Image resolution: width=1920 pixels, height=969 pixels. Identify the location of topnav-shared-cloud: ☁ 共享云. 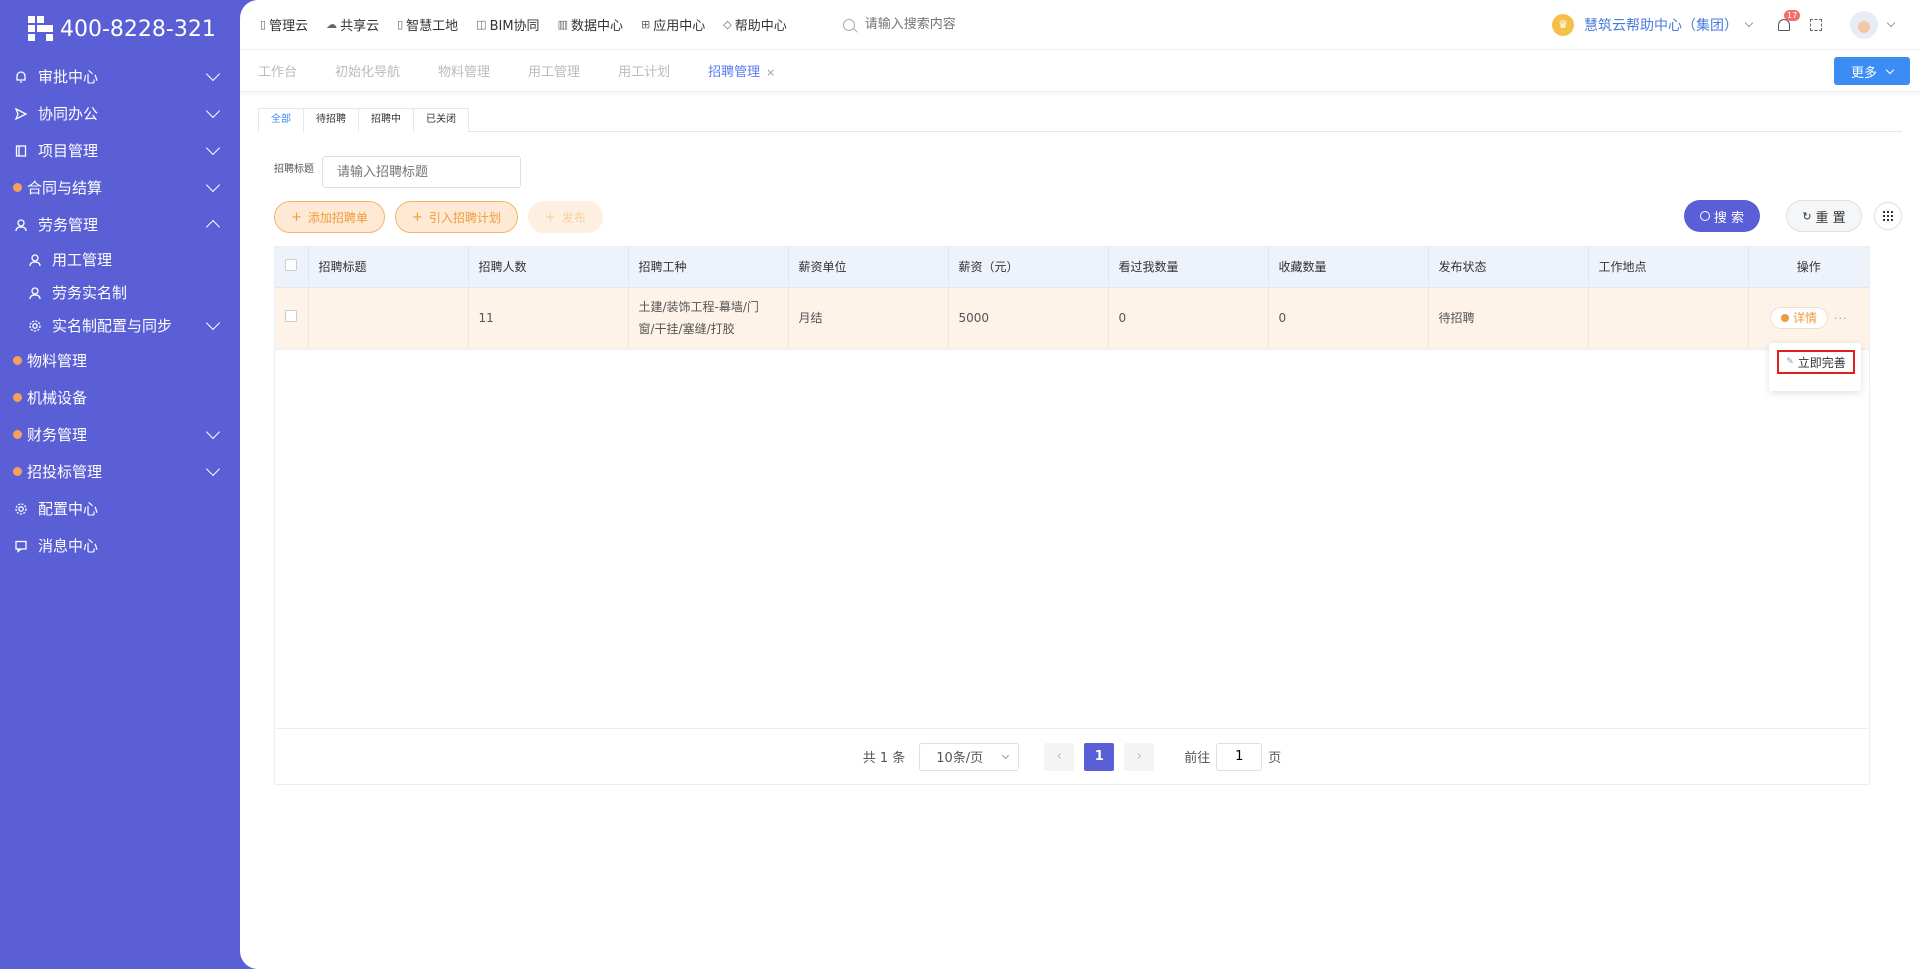
(352, 24).